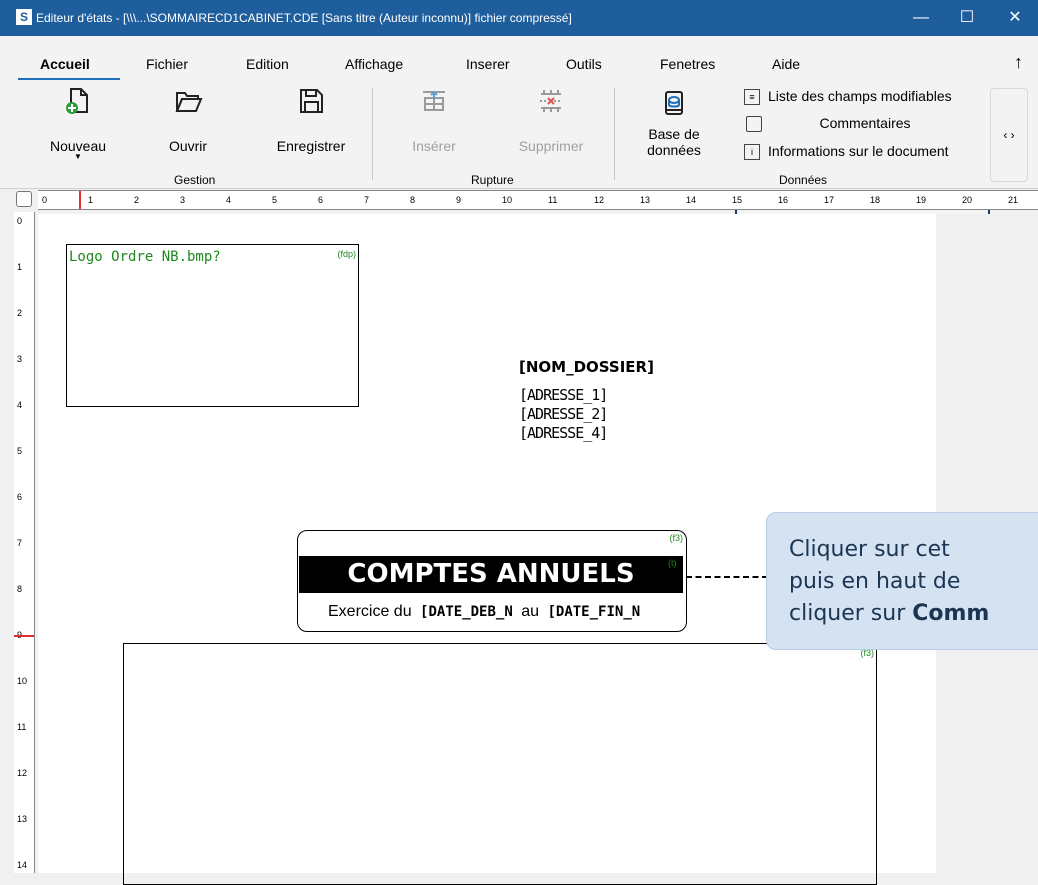 The image size is (1038, 885). I want to click on base-donnees-label-1: Base de, so click(674, 134).